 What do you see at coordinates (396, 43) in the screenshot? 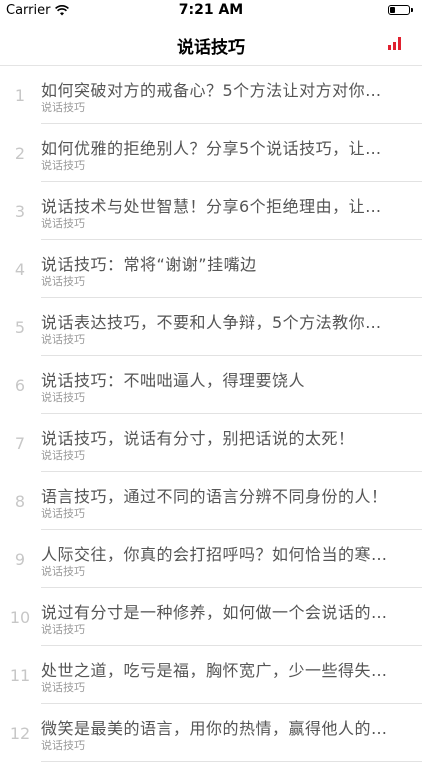
I see `bar-chart-icon` at bounding box center [396, 43].